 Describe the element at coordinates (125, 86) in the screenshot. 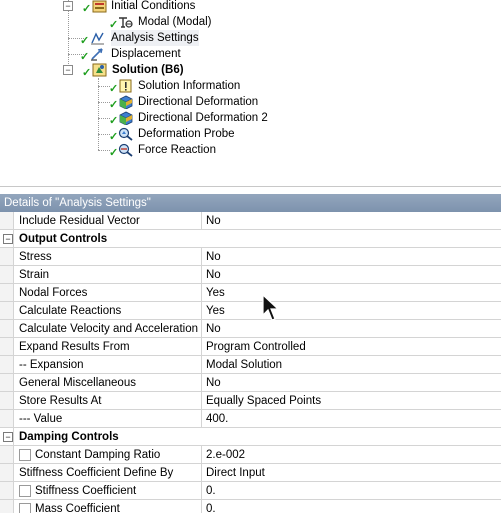

I see `solution-information-icon` at that location.